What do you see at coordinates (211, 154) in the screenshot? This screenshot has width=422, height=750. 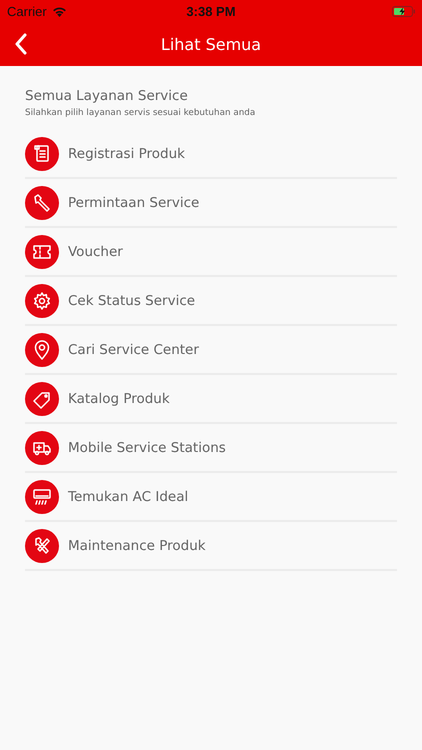 I see `service-item: Registrasi Produk` at bounding box center [211, 154].